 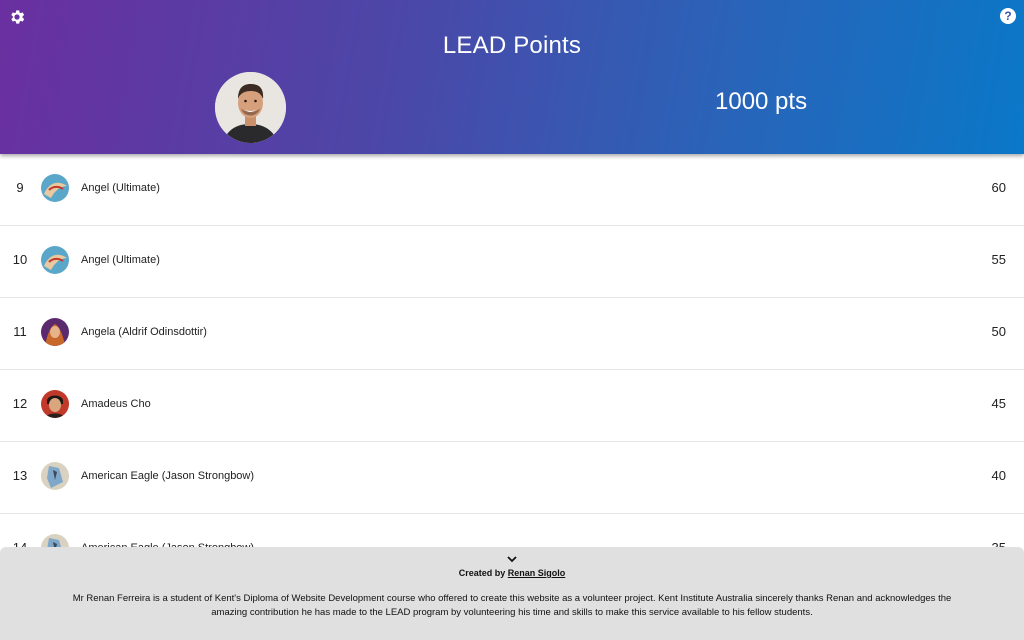 What do you see at coordinates (116, 404) in the screenshot?
I see `player-name: Amadeus Cho` at bounding box center [116, 404].